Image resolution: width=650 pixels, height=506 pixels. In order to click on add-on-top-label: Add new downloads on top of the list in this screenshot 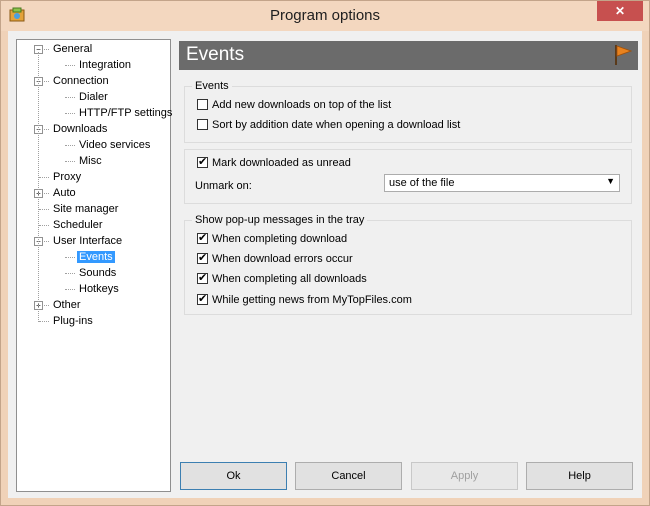, I will do `click(302, 105)`.